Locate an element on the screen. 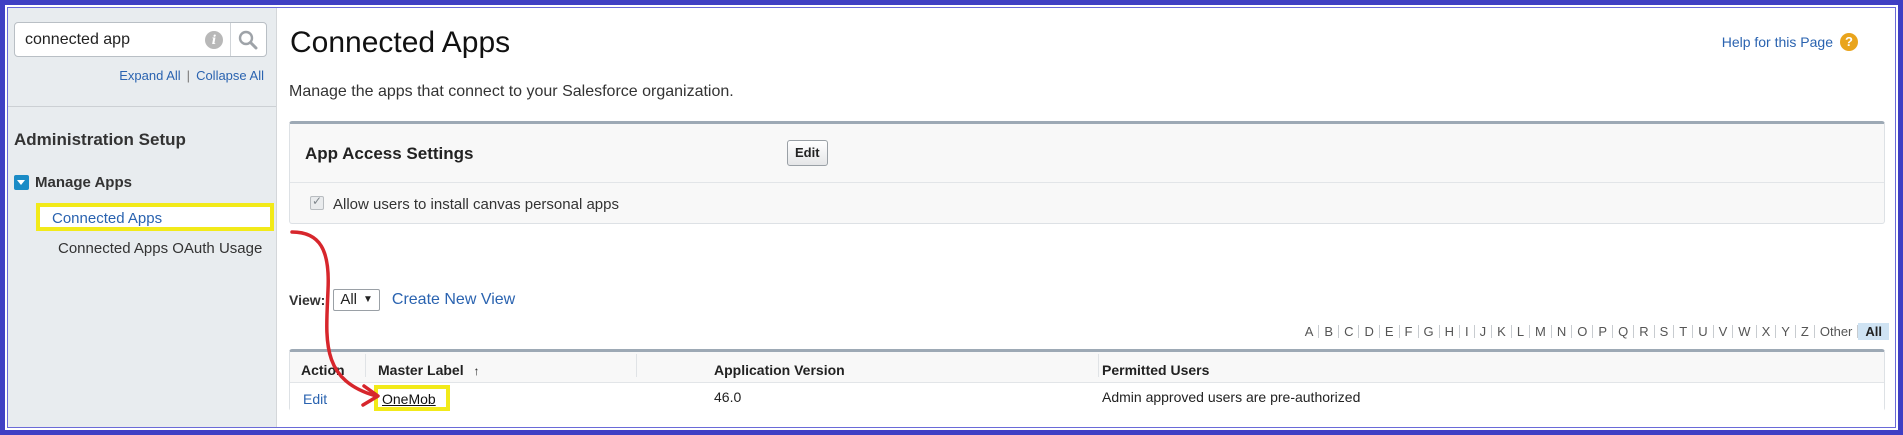 Image resolution: width=1903 pixels, height=435 pixels. alphabet-filter-k: K is located at coordinates (1502, 331).